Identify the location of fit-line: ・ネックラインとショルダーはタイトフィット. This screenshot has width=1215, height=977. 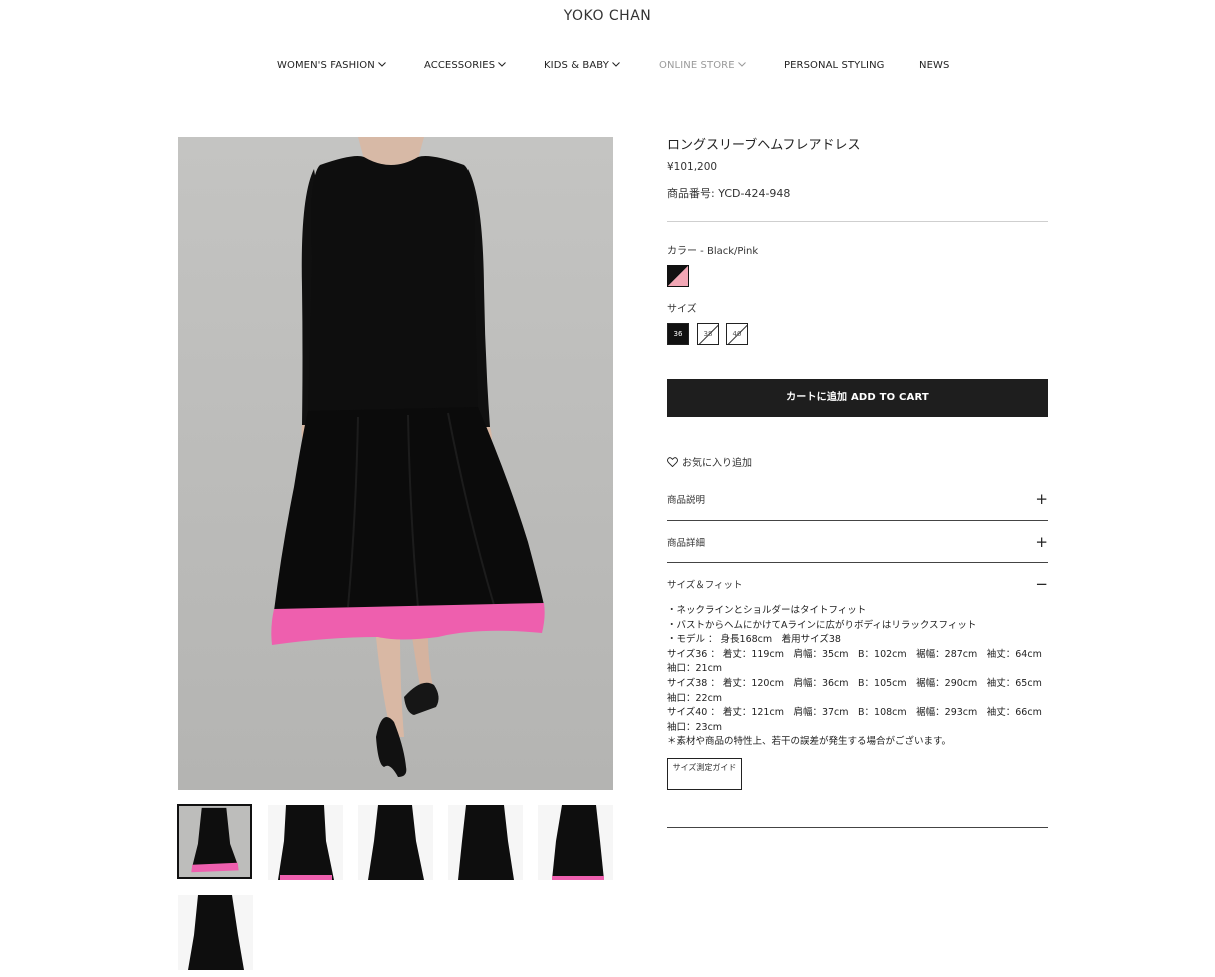
(767, 610).